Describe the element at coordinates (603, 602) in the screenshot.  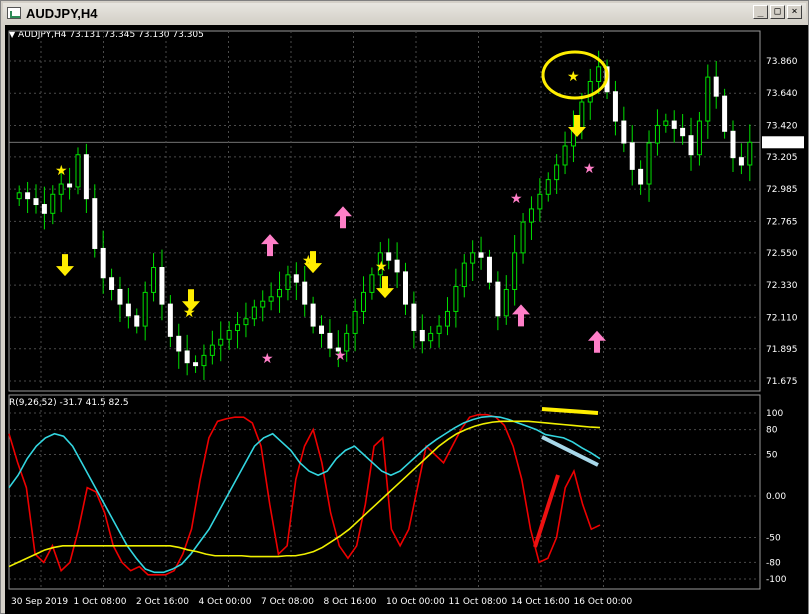
I see `x-tick-label: 16 Oct 00:00` at that location.